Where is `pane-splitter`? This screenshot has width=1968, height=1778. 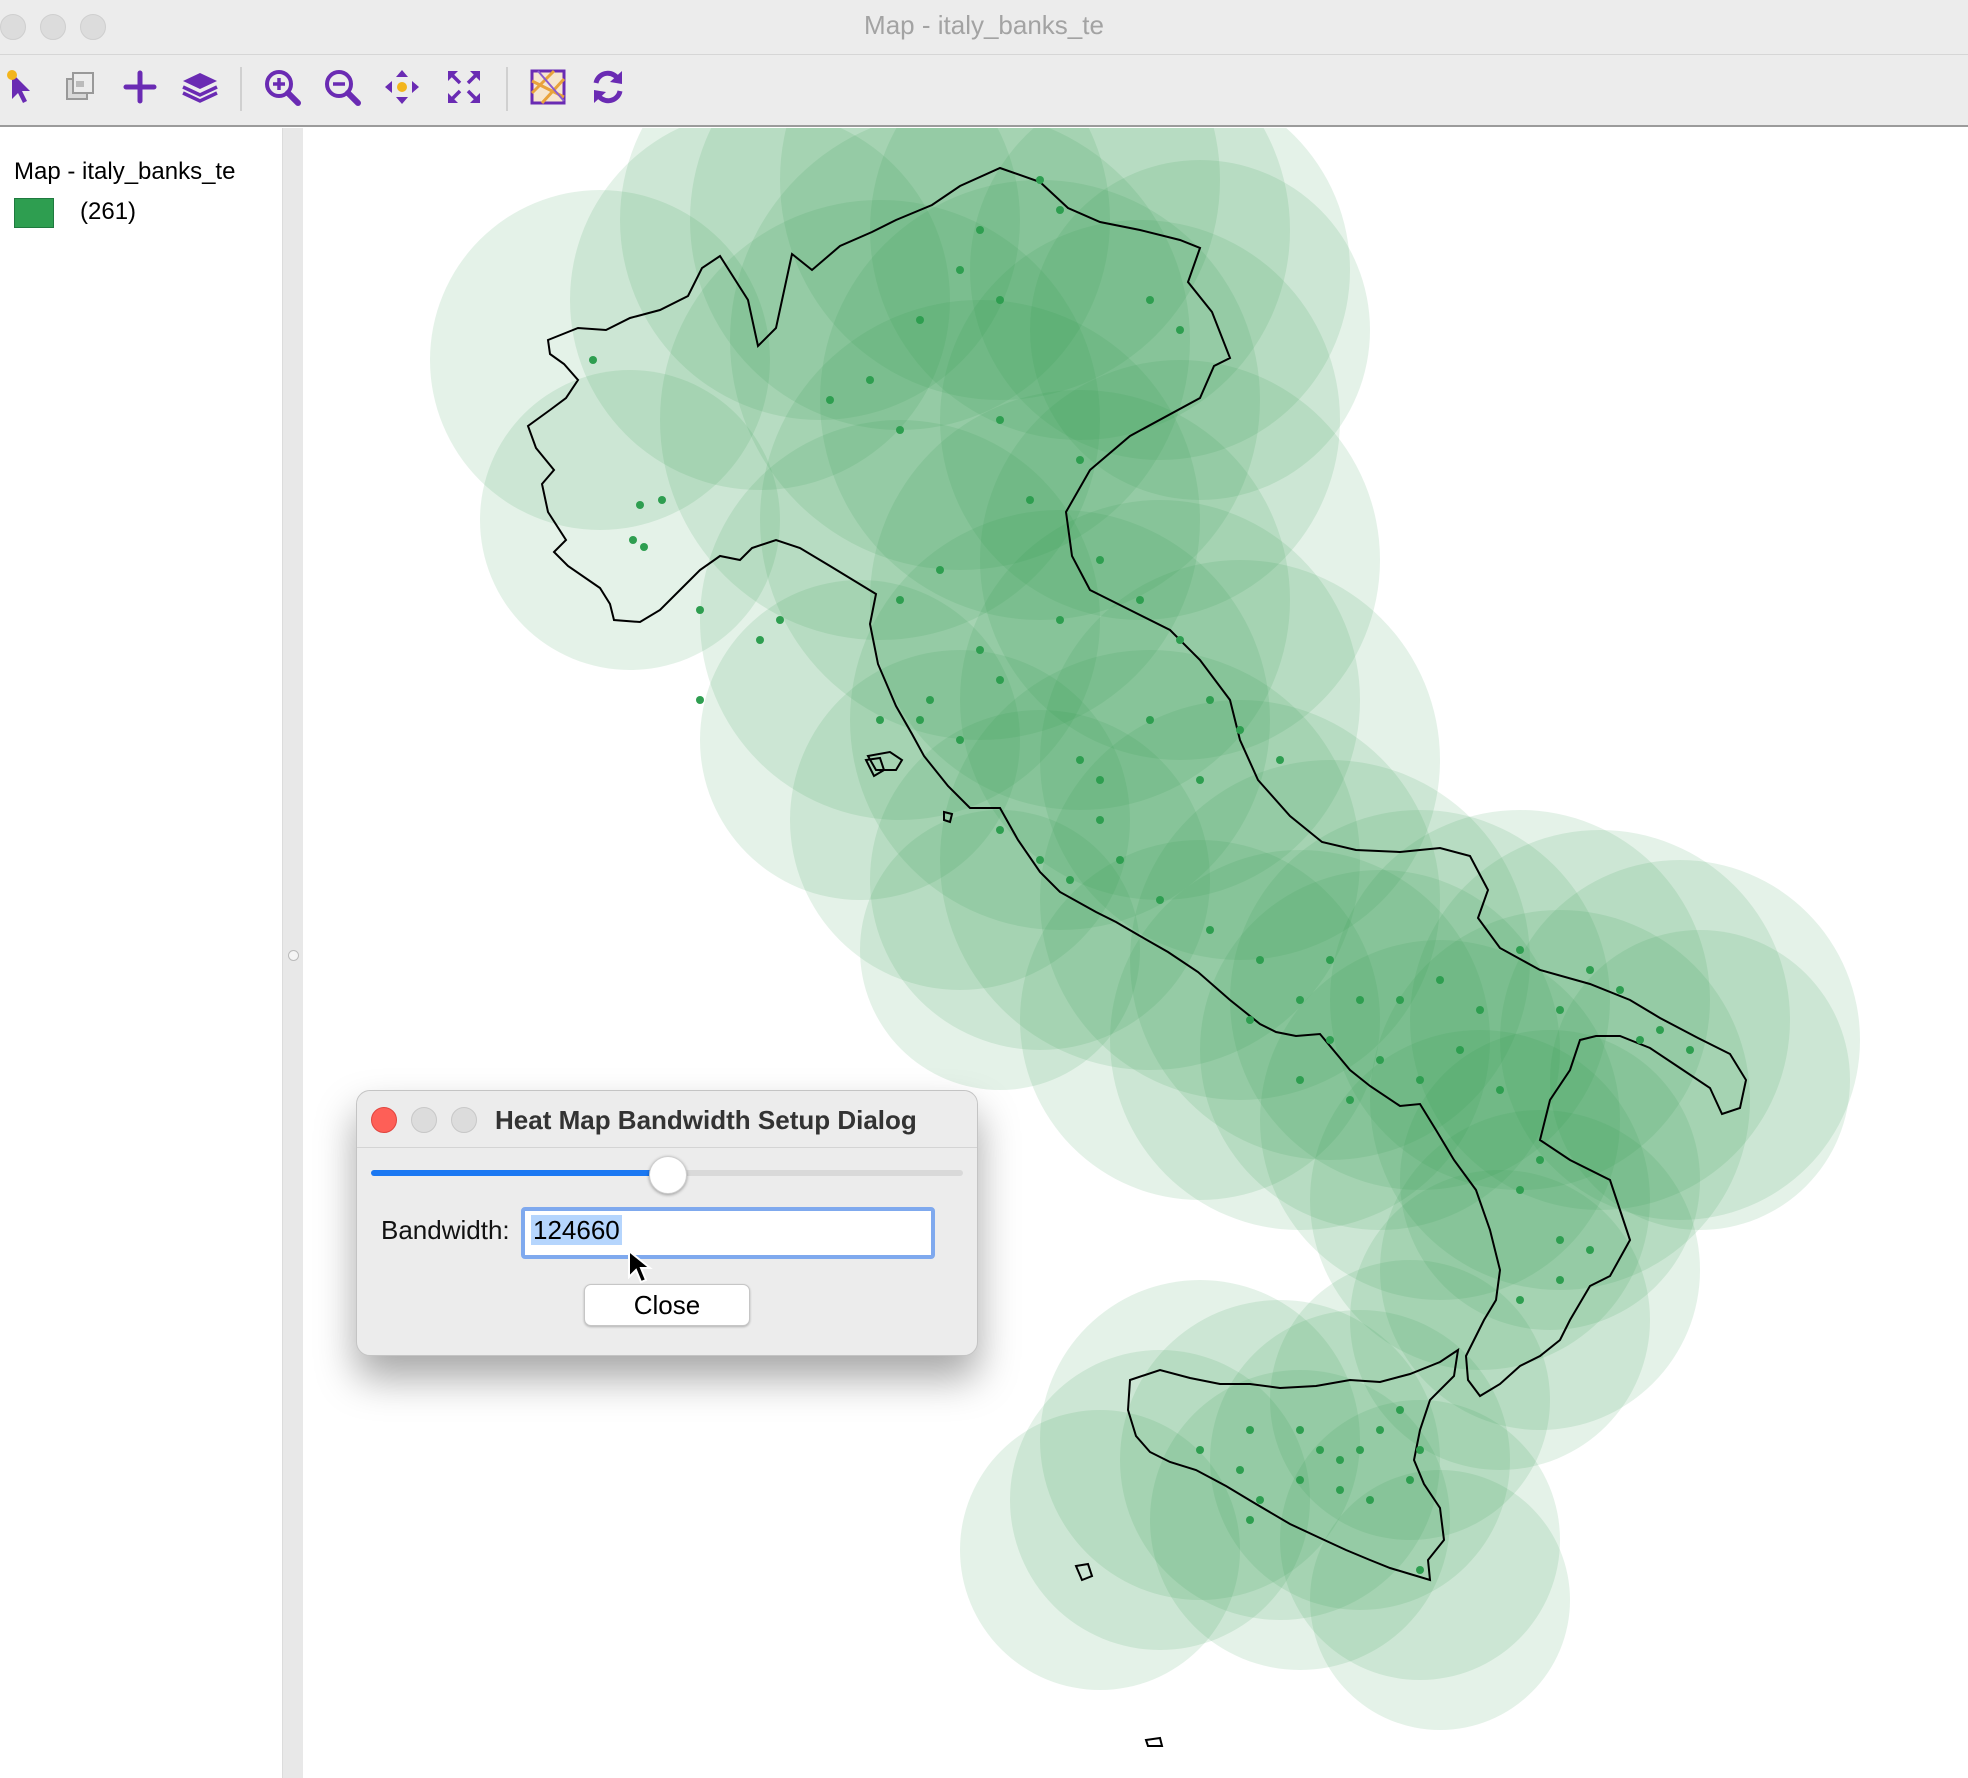
pane-splitter is located at coordinates (293, 953).